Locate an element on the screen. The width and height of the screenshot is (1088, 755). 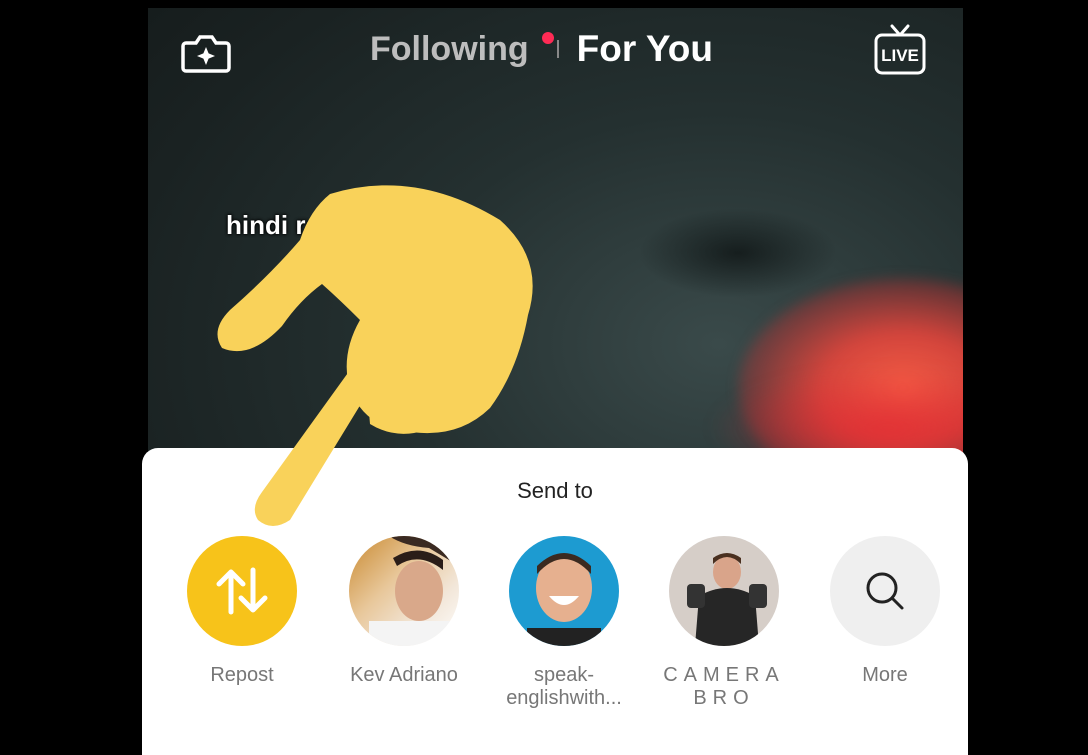
video-shadow is located at coordinates (738, 253).